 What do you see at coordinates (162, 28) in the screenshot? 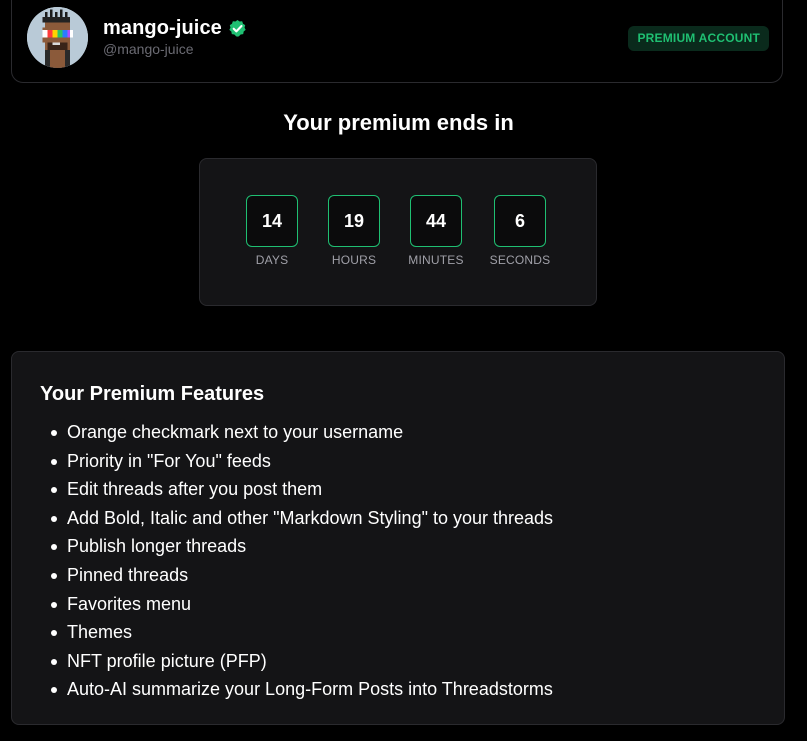
I see `username: mango-juice` at bounding box center [162, 28].